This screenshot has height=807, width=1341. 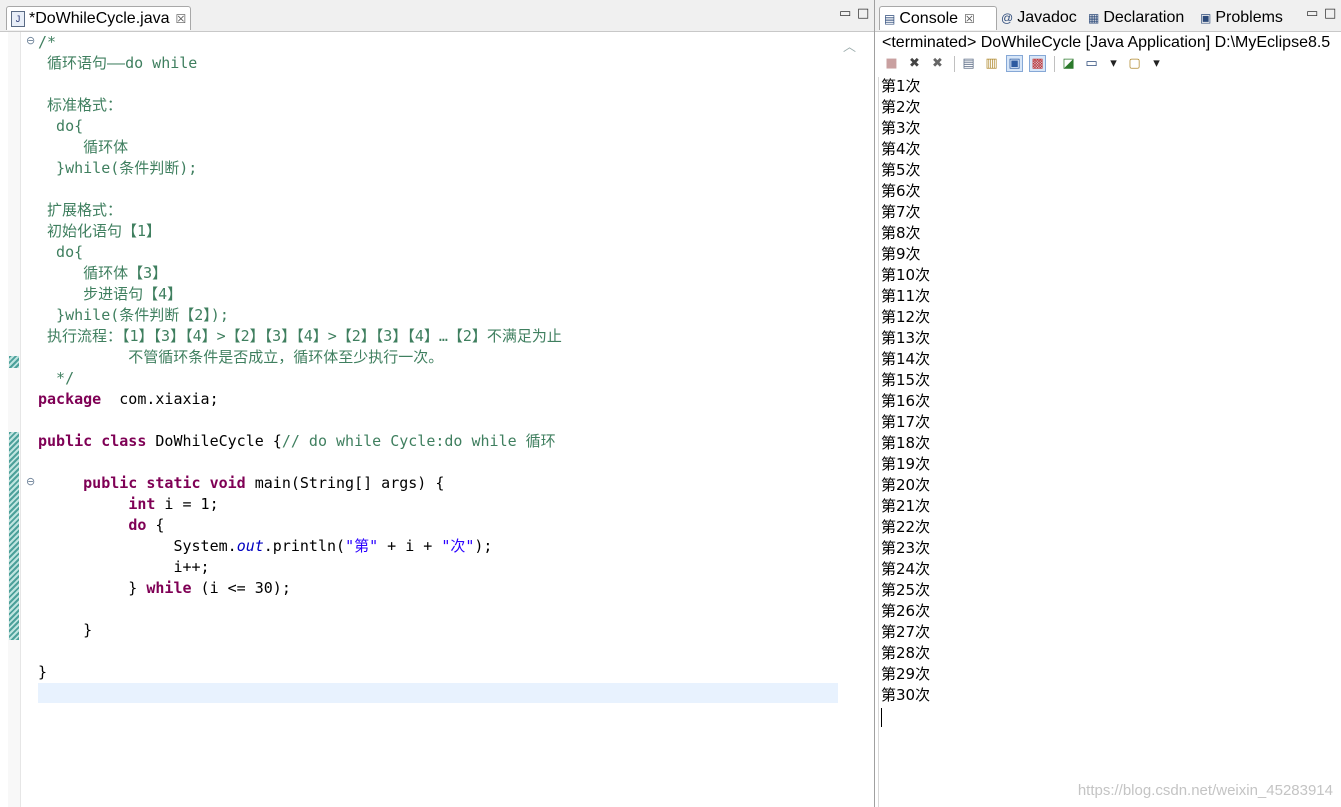 What do you see at coordinates (410, 546) in the screenshot?
I see `code-token: + i +` at bounding box center [410, 546].